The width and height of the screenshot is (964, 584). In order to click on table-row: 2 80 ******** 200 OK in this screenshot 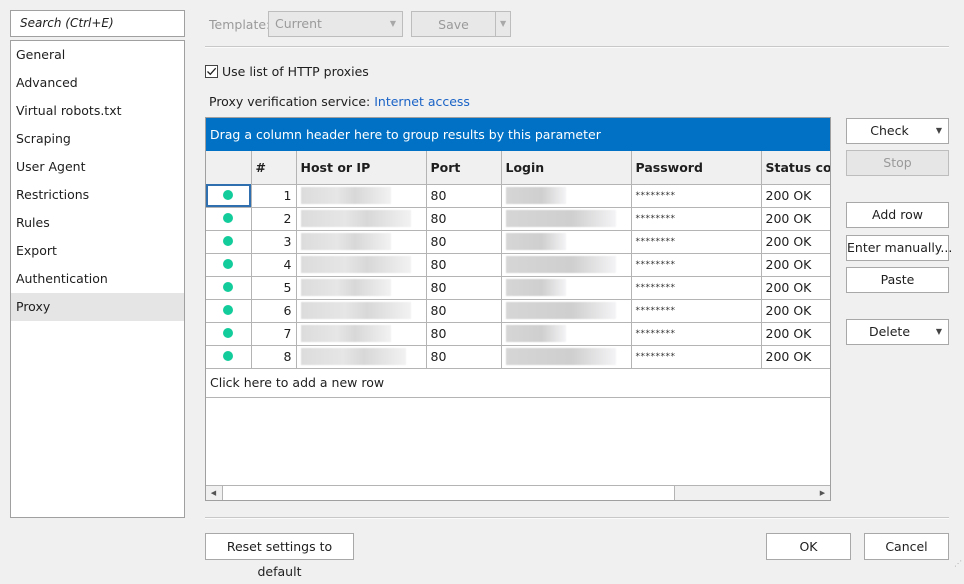, I will do `click(518, 218)`.